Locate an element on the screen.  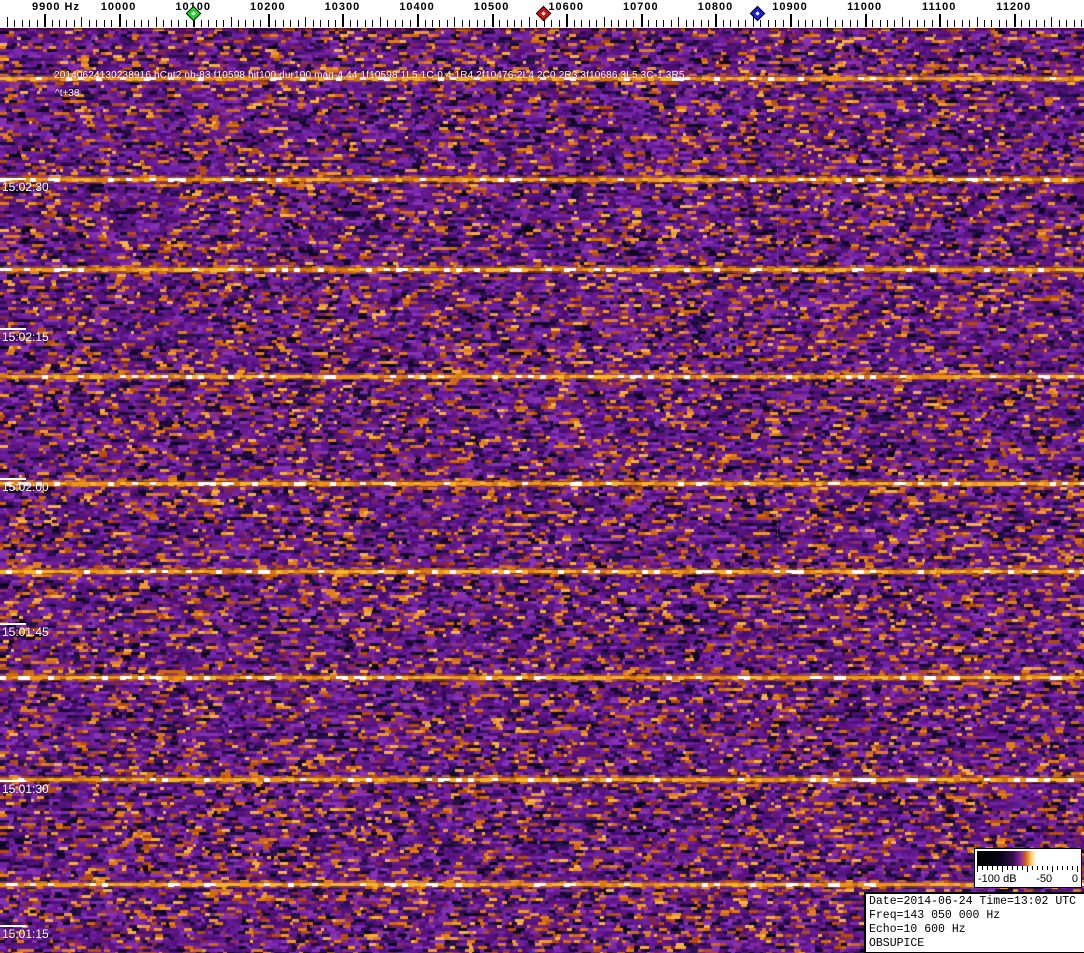
ruler-freq-label: 10700 is located at coordinates (641, 7).